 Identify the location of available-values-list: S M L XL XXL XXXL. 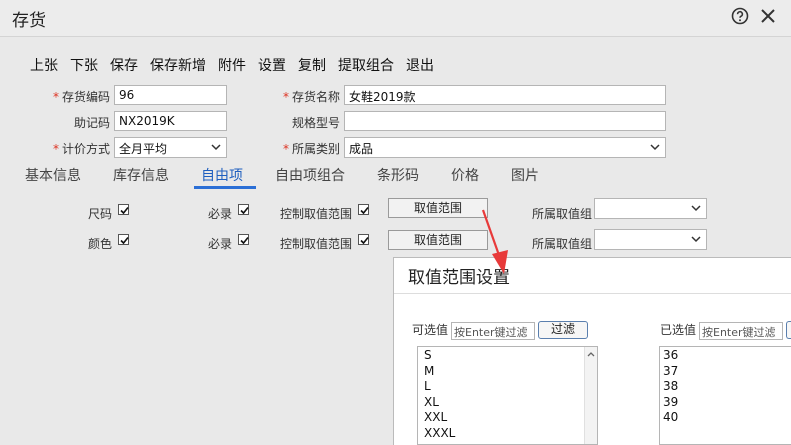
(507, 395).